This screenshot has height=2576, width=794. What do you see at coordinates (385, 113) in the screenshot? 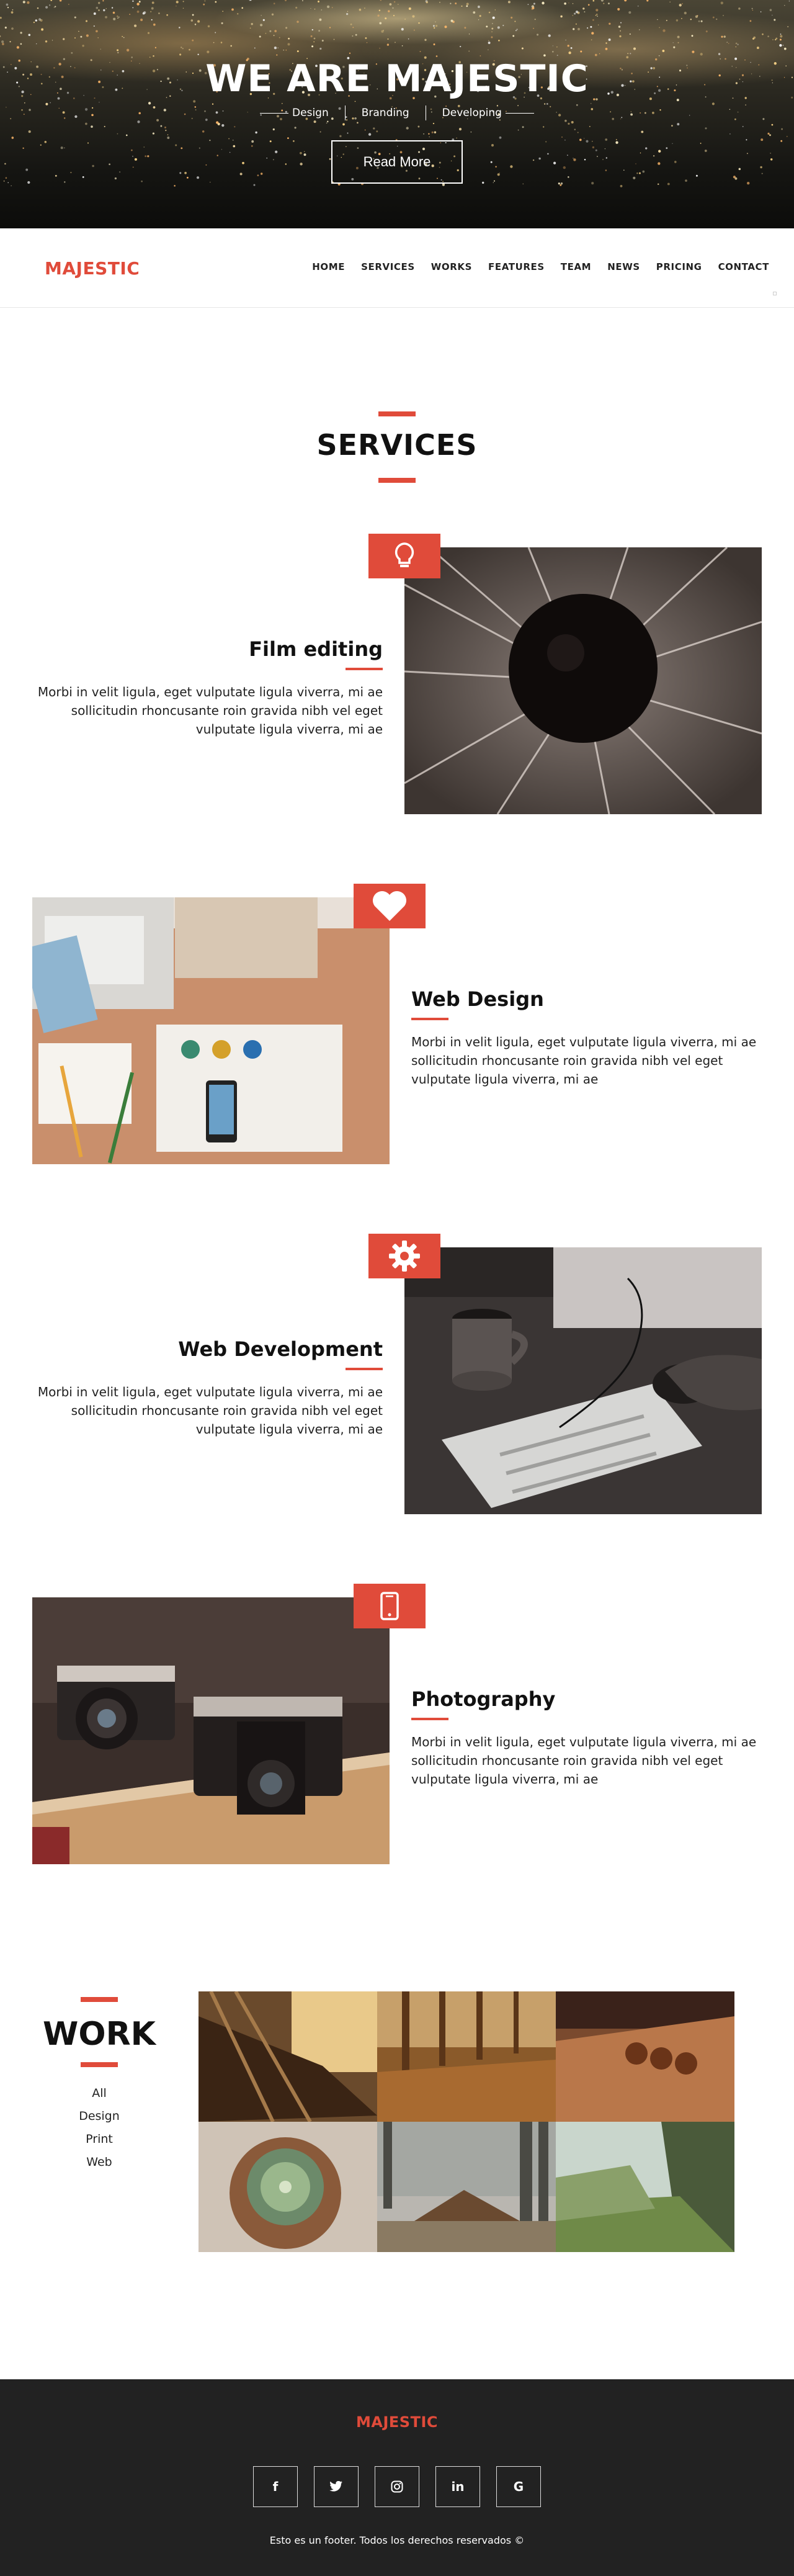
I see `hero-tag-branding: Branding` at bounding box center [385, 113].